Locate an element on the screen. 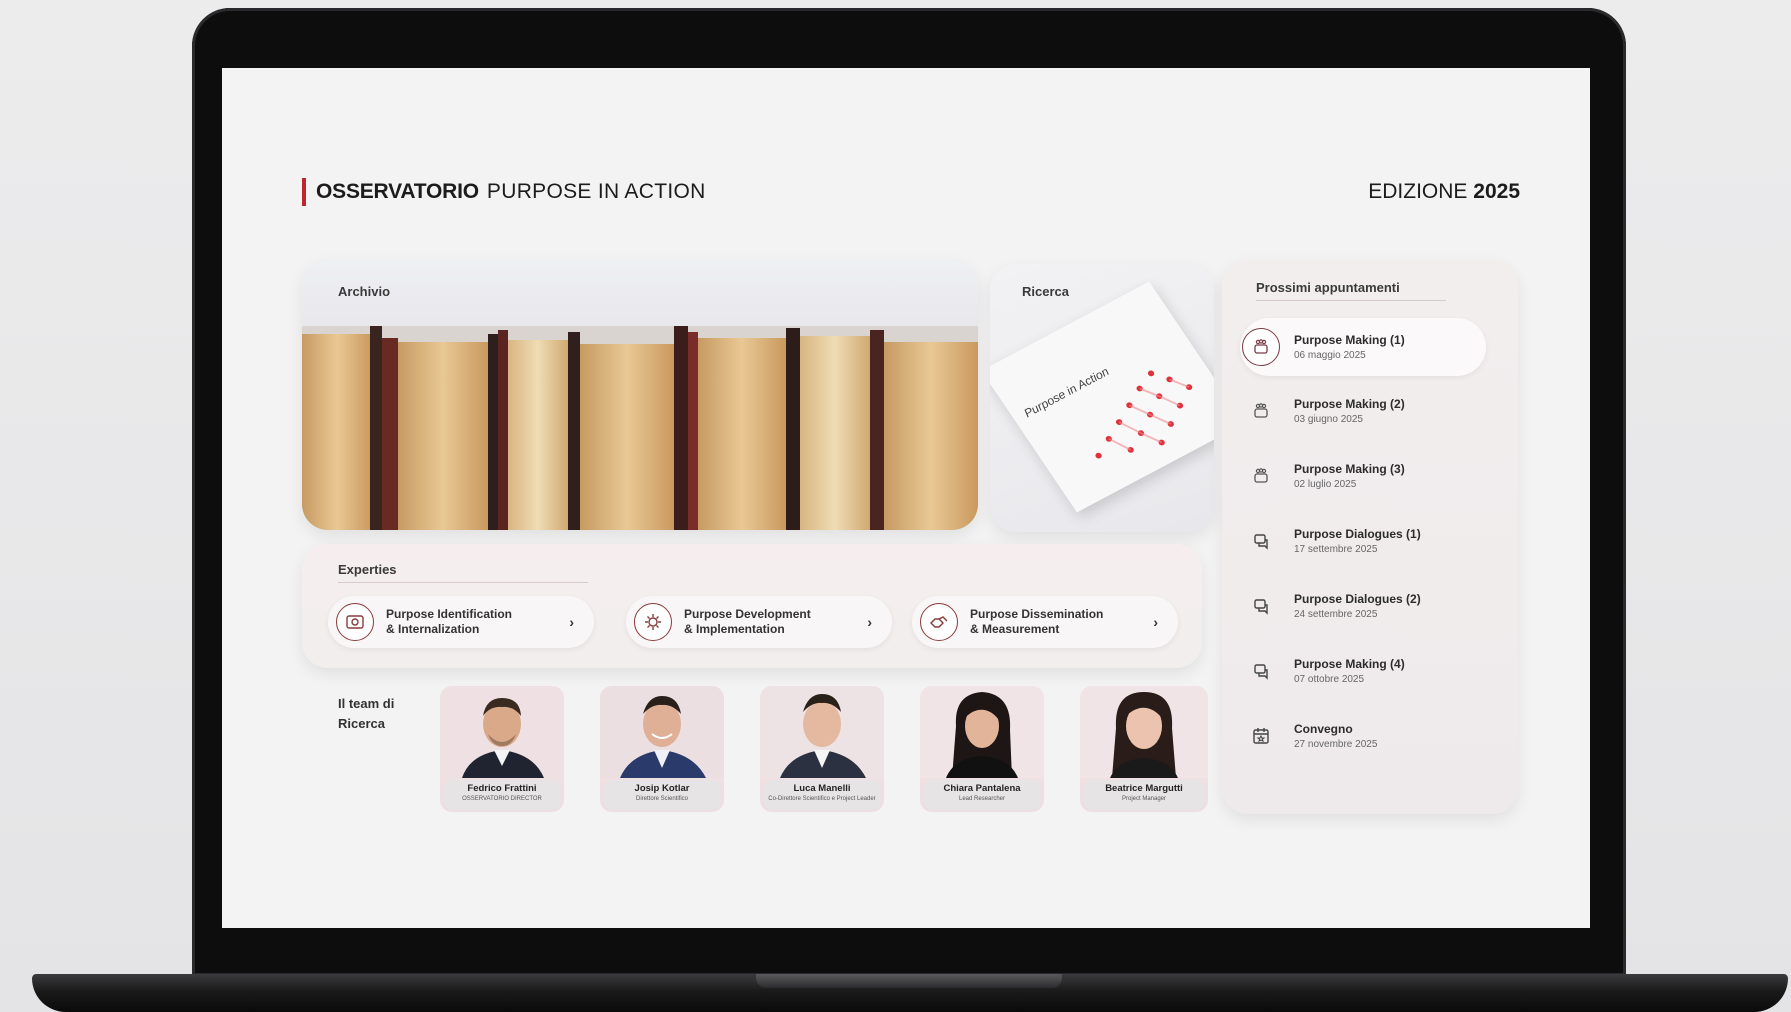  laptop-hinge is located at coordinates (909, 981).